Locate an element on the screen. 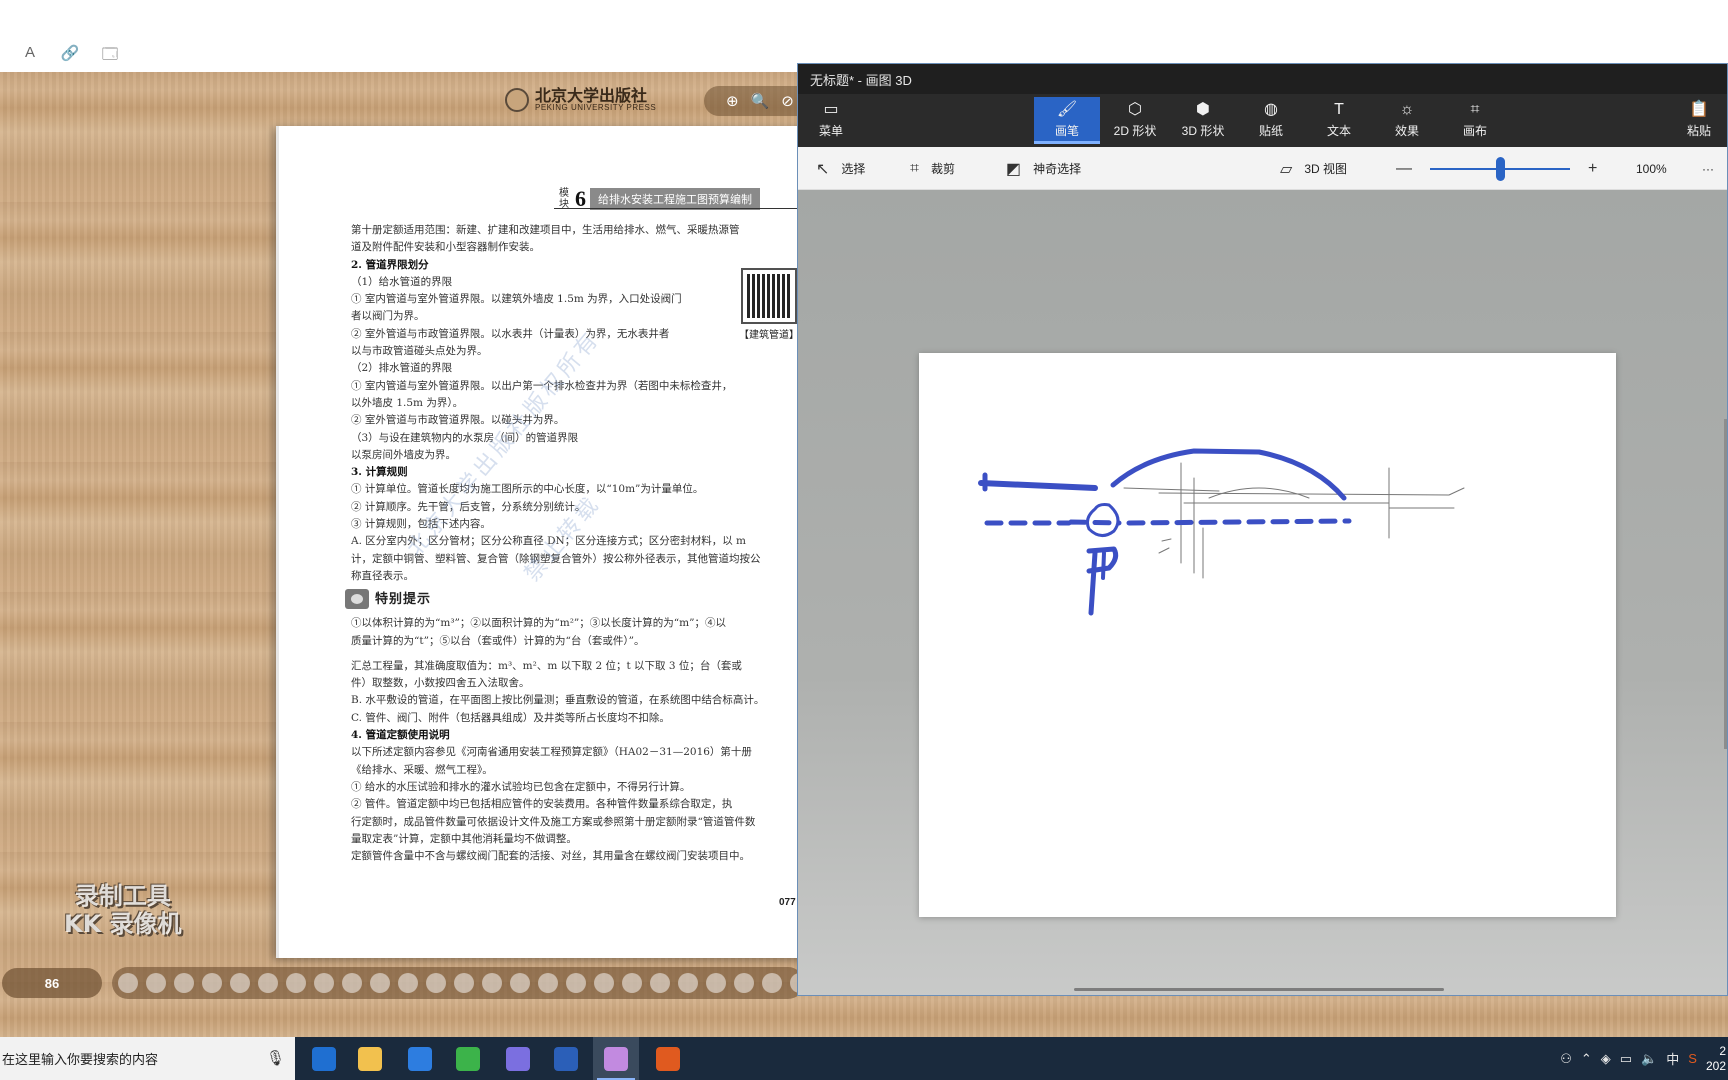 The width and height of the screenshot is (1728, 1080). special-tip-heading: 特别提示 is located at coordinates (570, 599).